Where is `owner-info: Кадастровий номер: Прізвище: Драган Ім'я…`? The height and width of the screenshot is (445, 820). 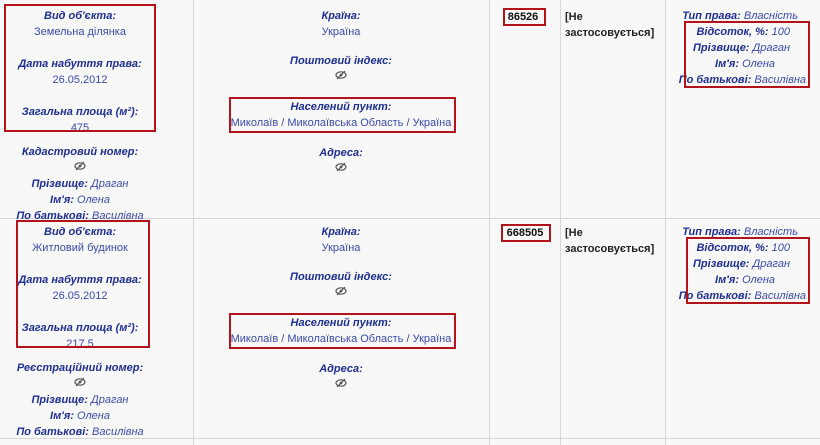
owner-info: Кадастровий номер: Прізвище: Драган Ім'я… is located at coordinates (80, 184).